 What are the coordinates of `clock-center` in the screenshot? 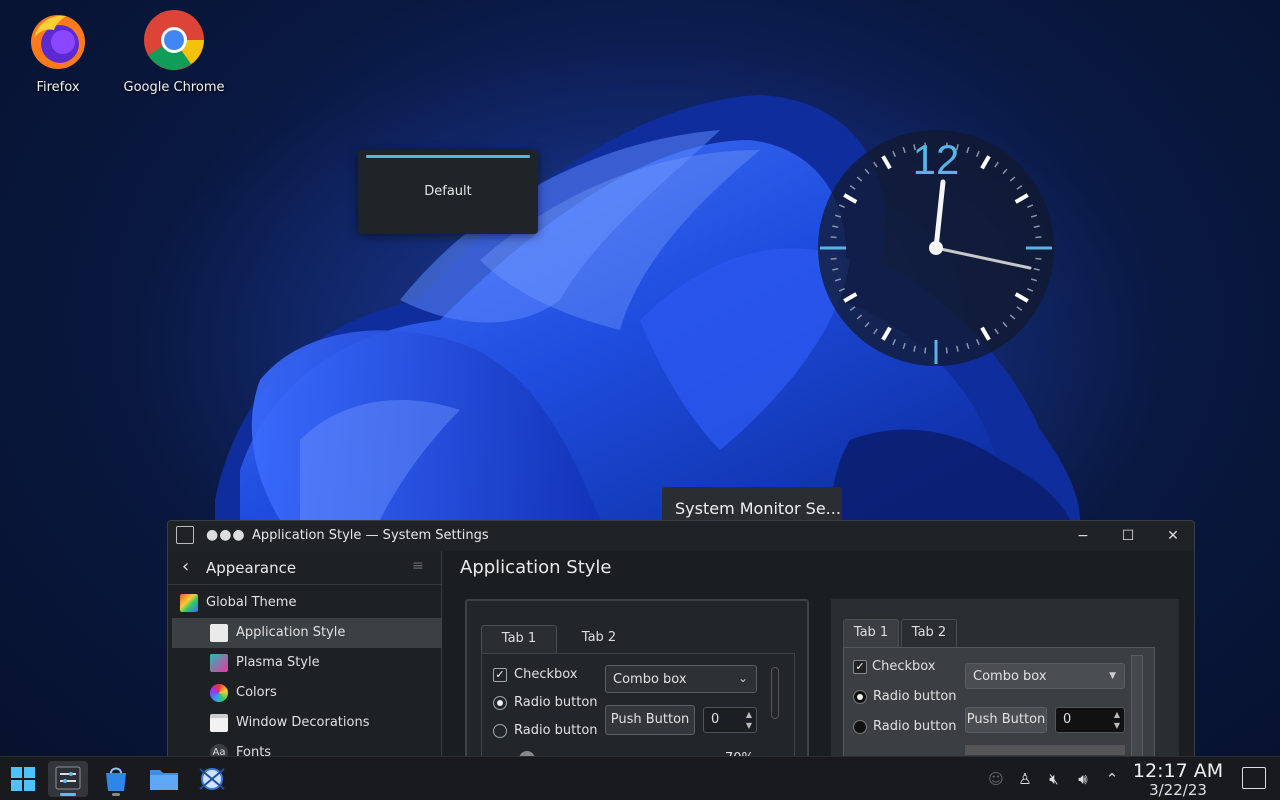 It's located at (936, 248).